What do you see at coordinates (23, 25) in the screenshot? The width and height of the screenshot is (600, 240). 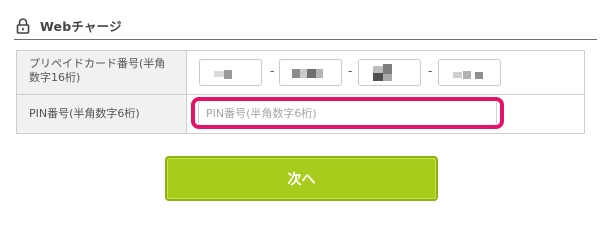 I see `lock-icon` at bounding box center [23, 25].